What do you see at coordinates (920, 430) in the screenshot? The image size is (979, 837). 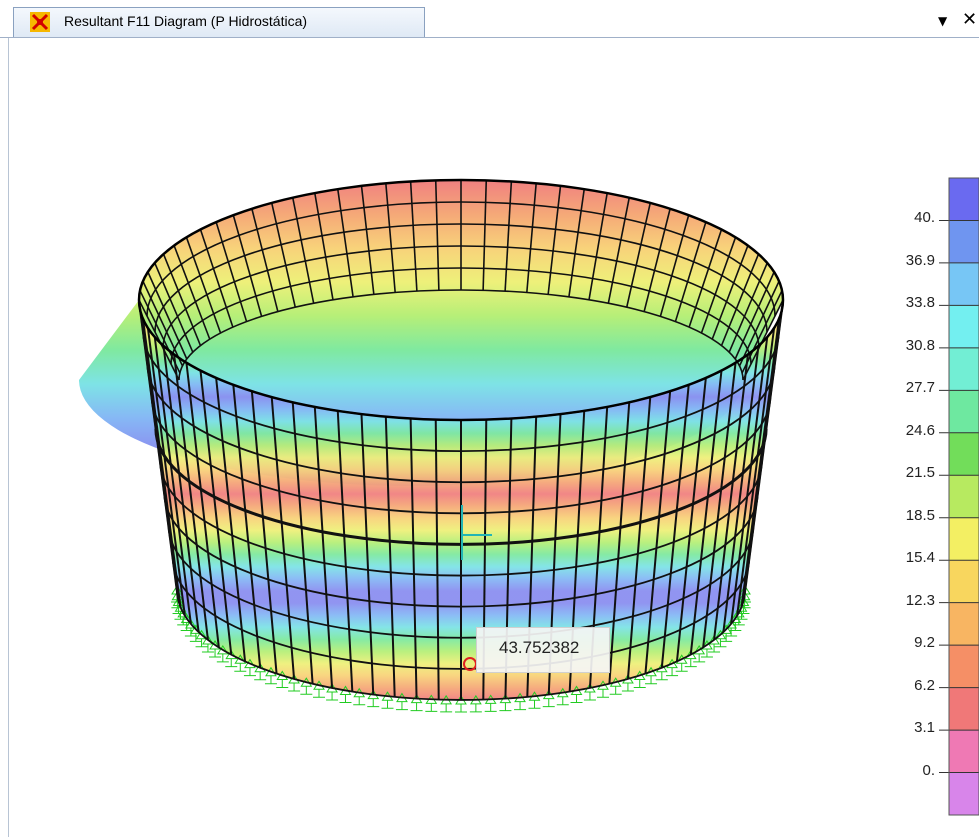 I see `legend-label: 24.6` at bounding box center [920, 430].